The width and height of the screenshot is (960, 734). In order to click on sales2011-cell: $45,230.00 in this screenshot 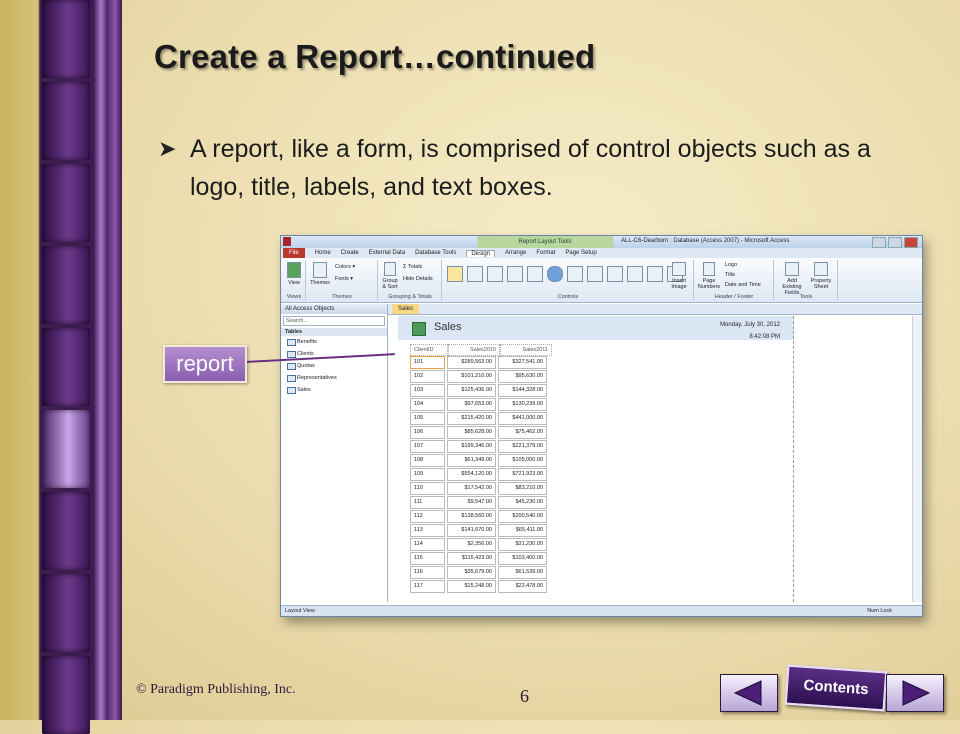, I will do `click(522, 502)`.